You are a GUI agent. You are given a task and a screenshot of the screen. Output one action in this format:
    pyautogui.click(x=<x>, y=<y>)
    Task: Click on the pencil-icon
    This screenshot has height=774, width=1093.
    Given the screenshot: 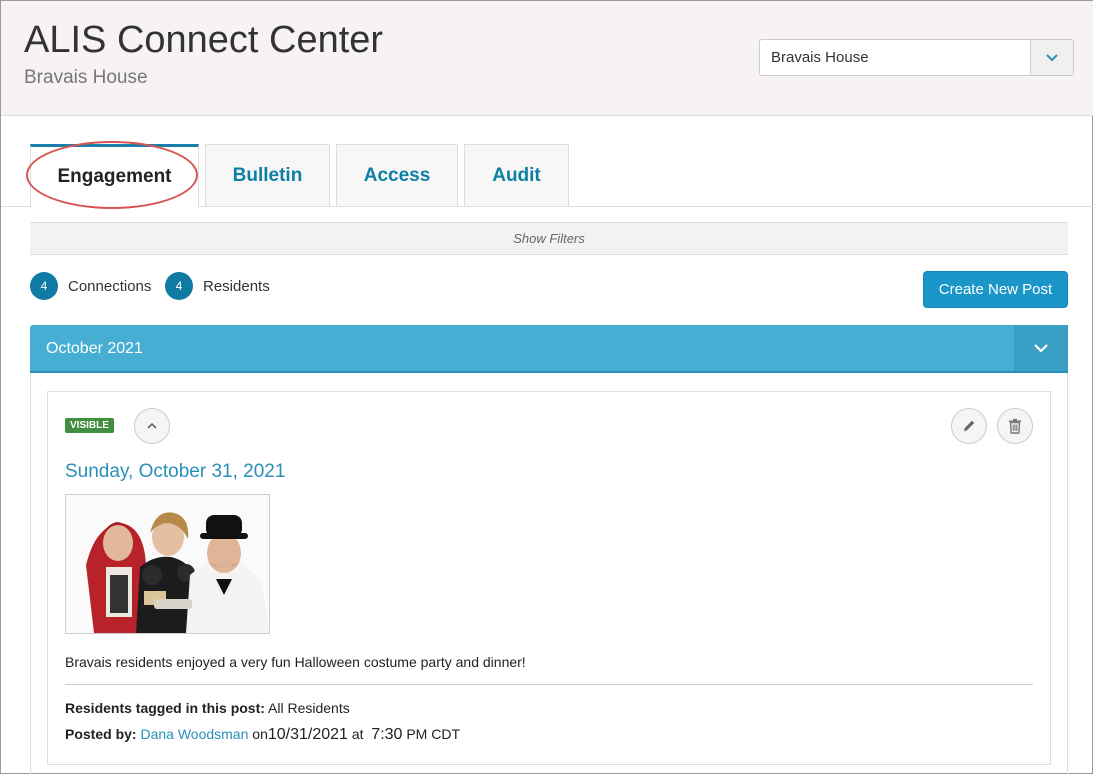 What is the action you would take?
    pyautogui.click(x=969, y=425)
    